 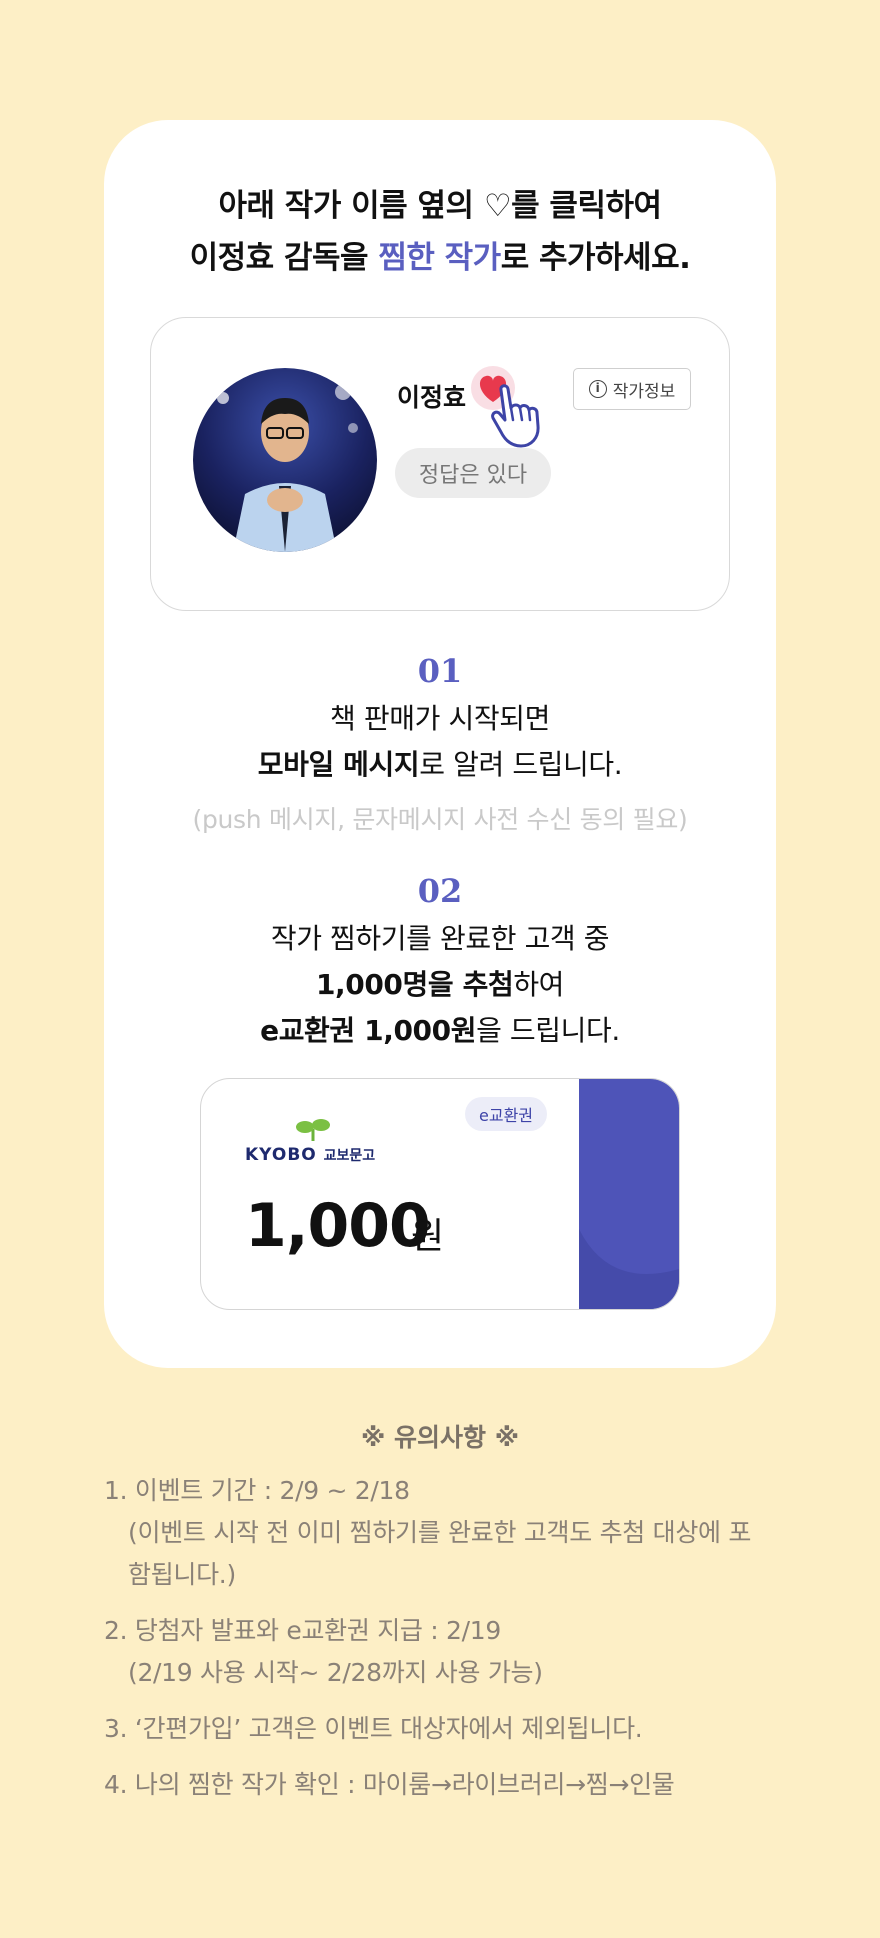 I want to click on notice-item: 3. ‘간편가입’ 고객은 이벤트 대상자에서 제외됩니다., so click(x=434, y=1729).